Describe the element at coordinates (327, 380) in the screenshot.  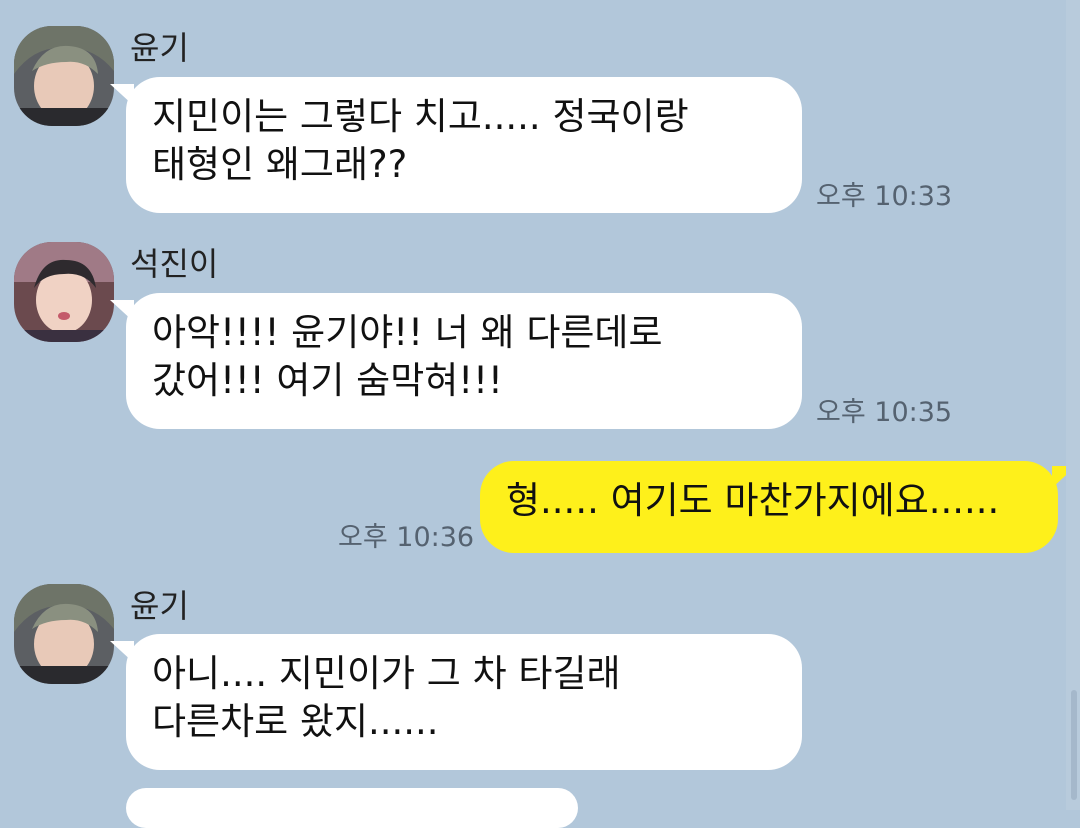
I see `message-text: 갔어!!! 여기 숨막혀!!!` at that location.